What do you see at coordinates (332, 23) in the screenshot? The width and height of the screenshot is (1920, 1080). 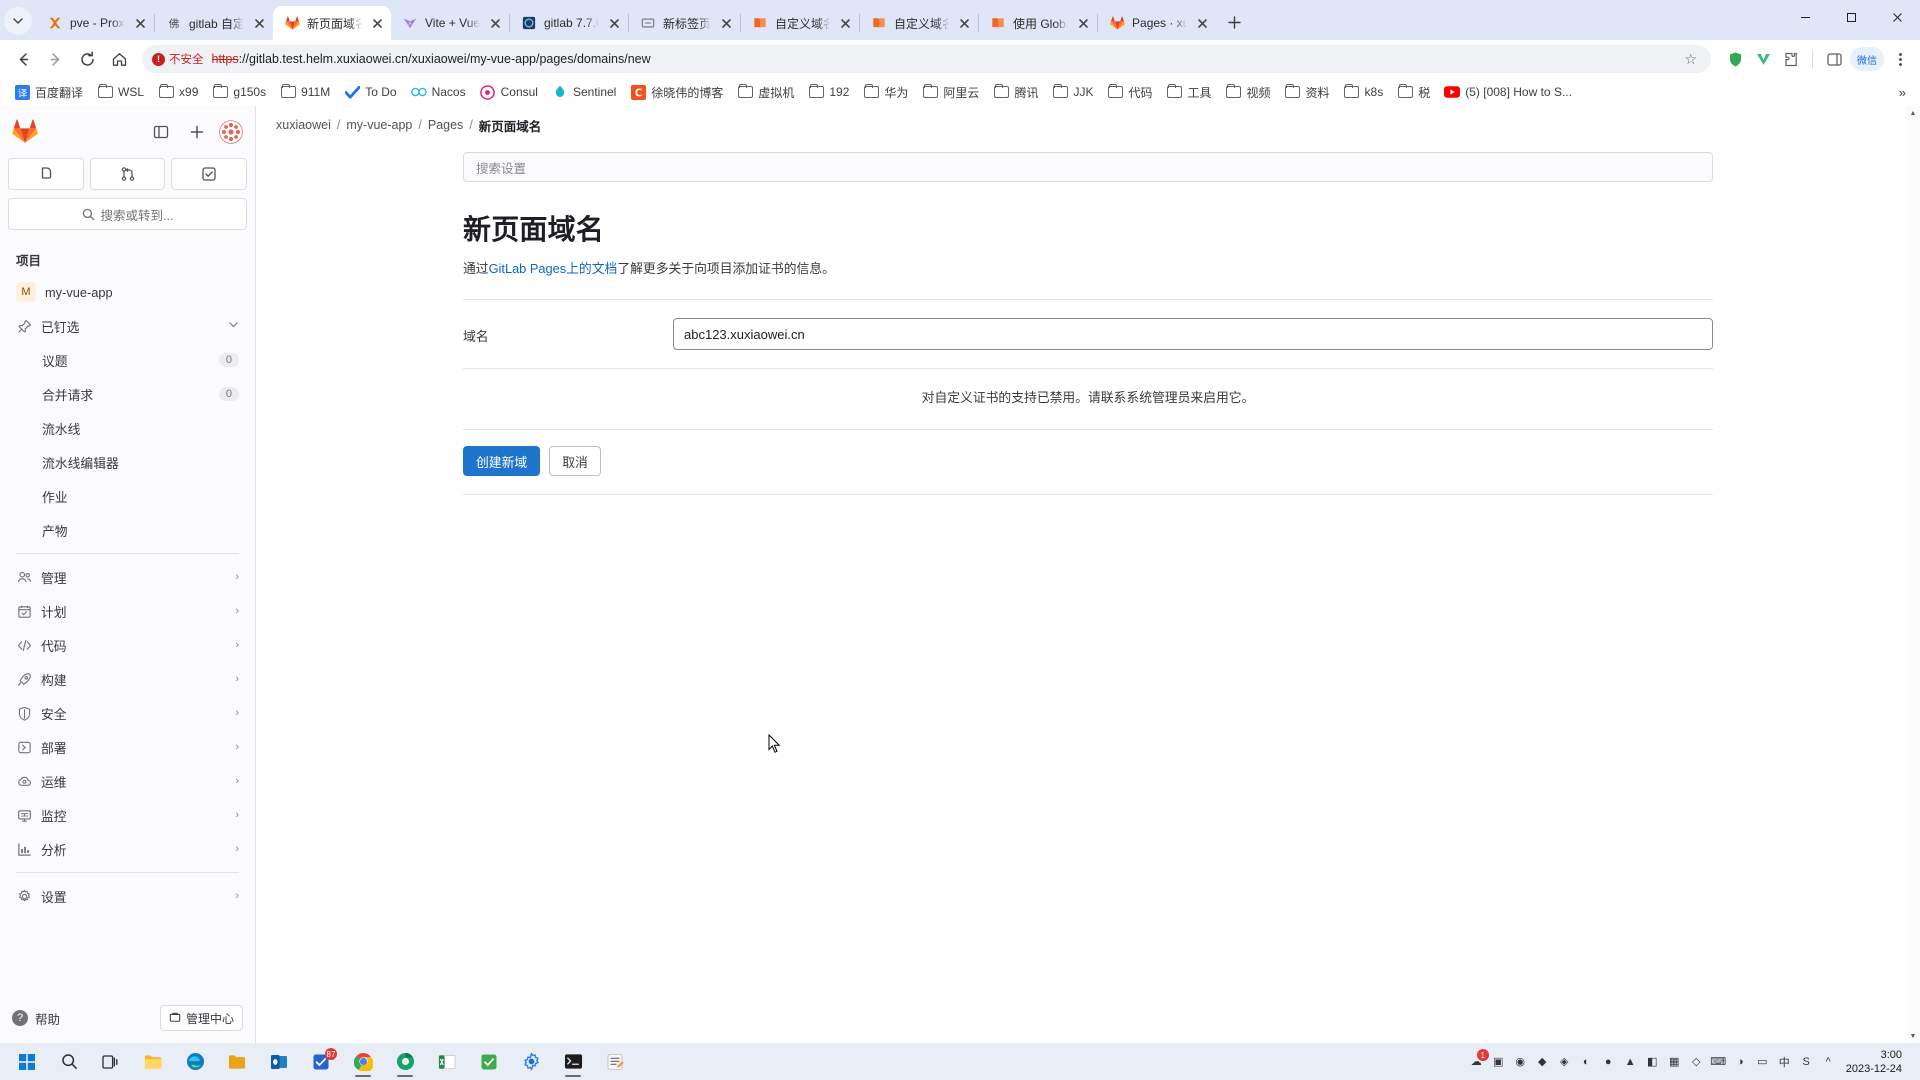 I see `browser-tab: 新页面域名 · 设置` at bounding box center [332, 23].